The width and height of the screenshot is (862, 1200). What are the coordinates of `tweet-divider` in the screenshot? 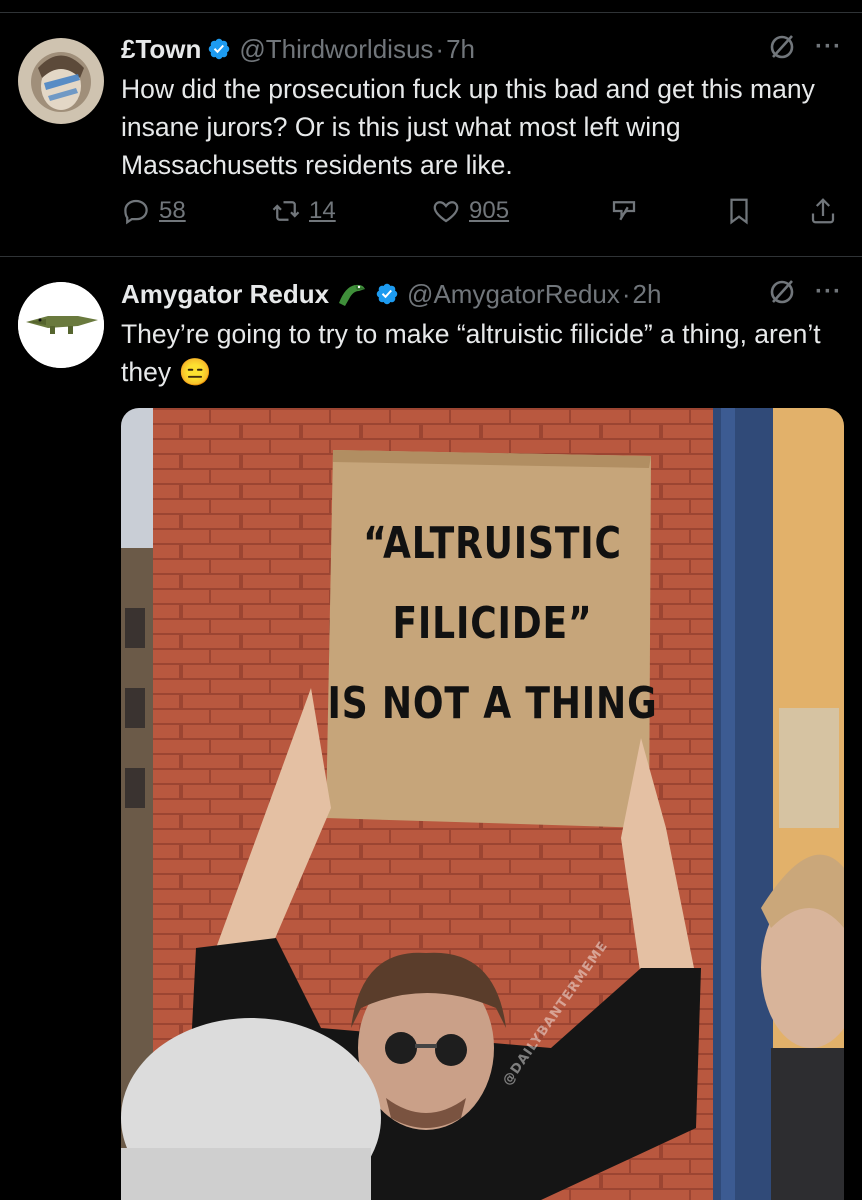 It's located at (431, 256).